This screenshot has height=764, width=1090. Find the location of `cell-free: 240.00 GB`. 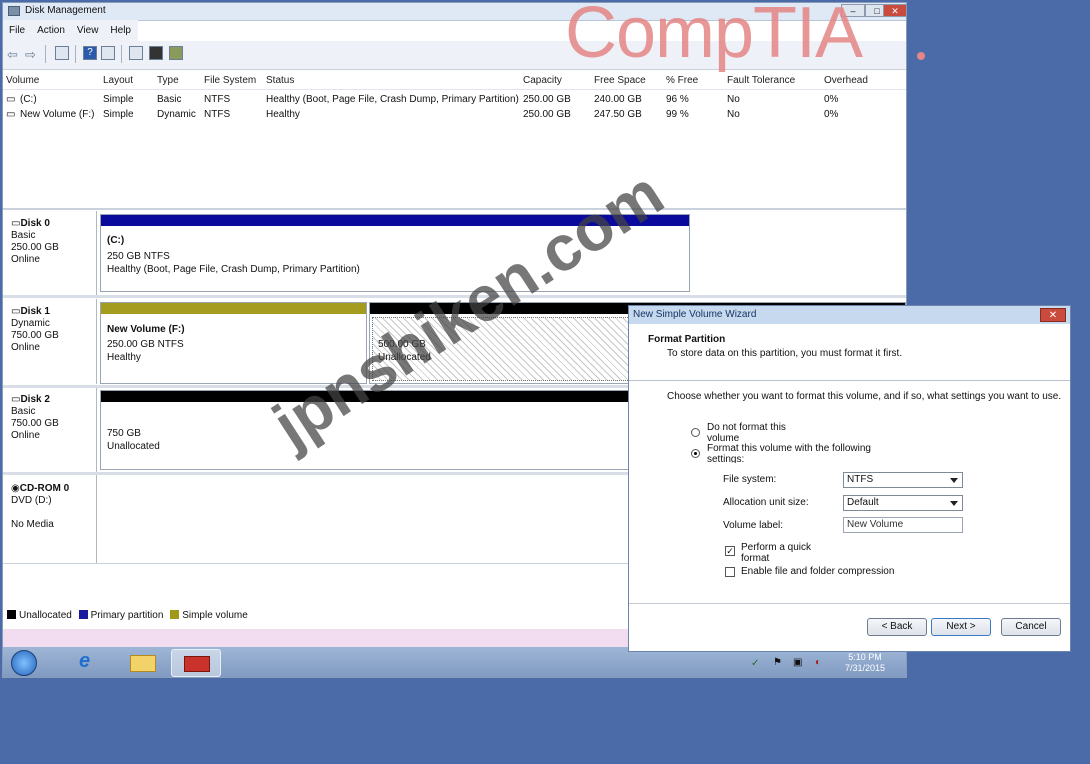

cell-free: 240.00 GB is located at coordinates (618, 99).